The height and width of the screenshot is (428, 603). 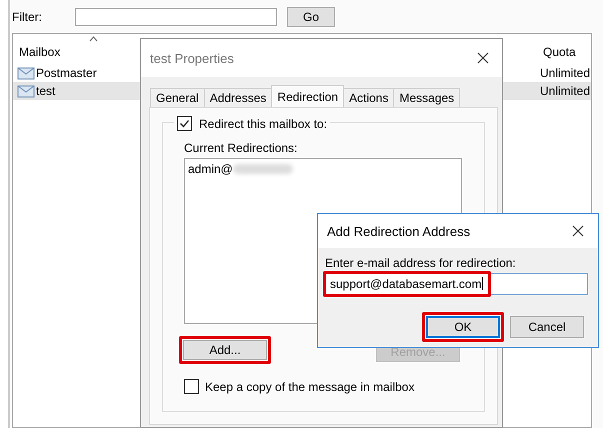 I want to click on field-label: Enter e-mail address for redirection:, so click(x=420, y=263).